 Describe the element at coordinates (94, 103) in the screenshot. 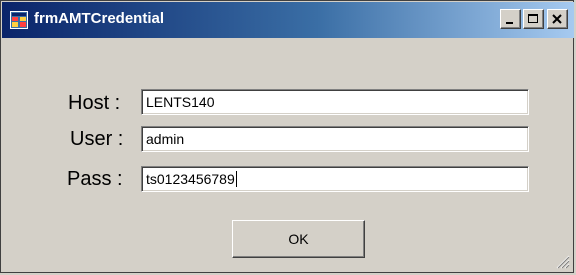

I see `host-label: Host :` at that location.